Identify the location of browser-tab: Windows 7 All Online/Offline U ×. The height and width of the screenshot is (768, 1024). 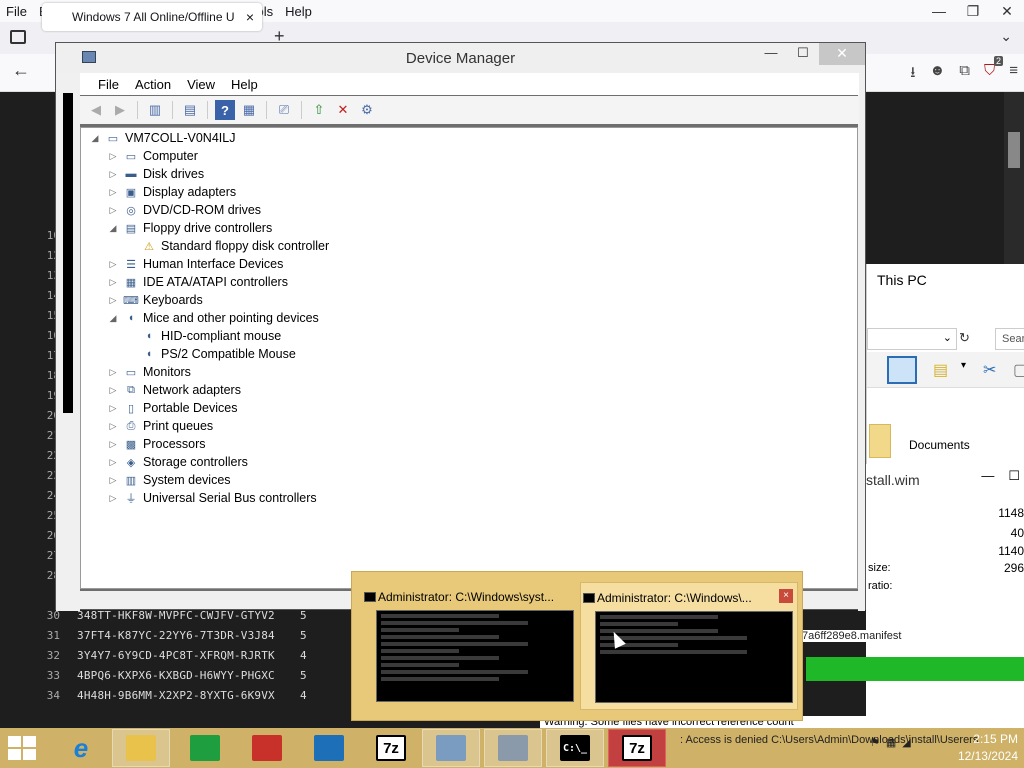
(152, 17).